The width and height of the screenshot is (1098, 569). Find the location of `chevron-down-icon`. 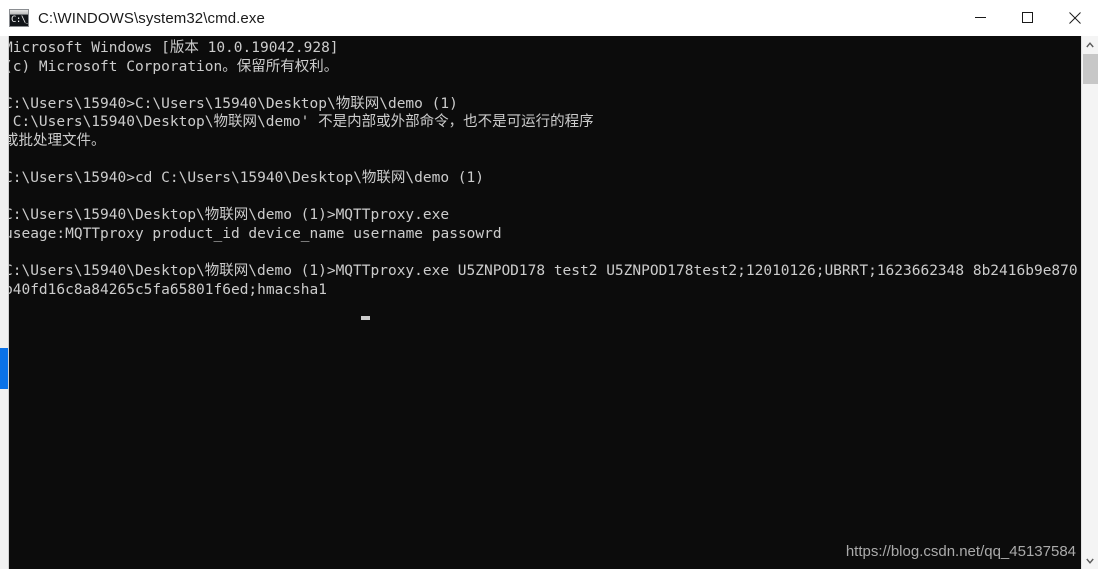

chevron-down-icon is located at coordinates (1090, 561).